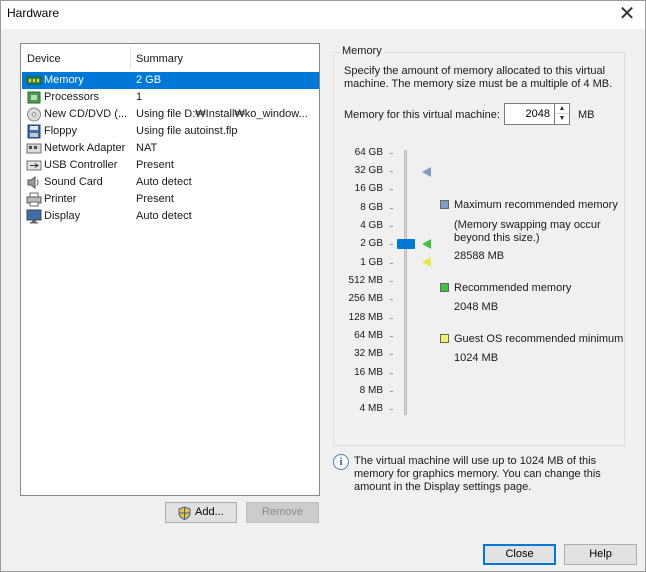  Describe the element at coordinates (513, 288) in the screenshot. I see `recommended-label: Recommended memory` at that location.